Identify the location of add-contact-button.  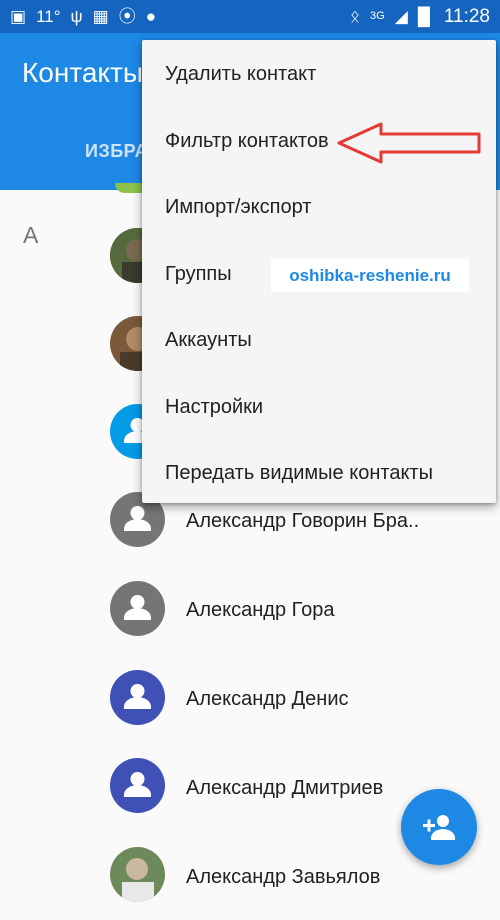
(439, 827).